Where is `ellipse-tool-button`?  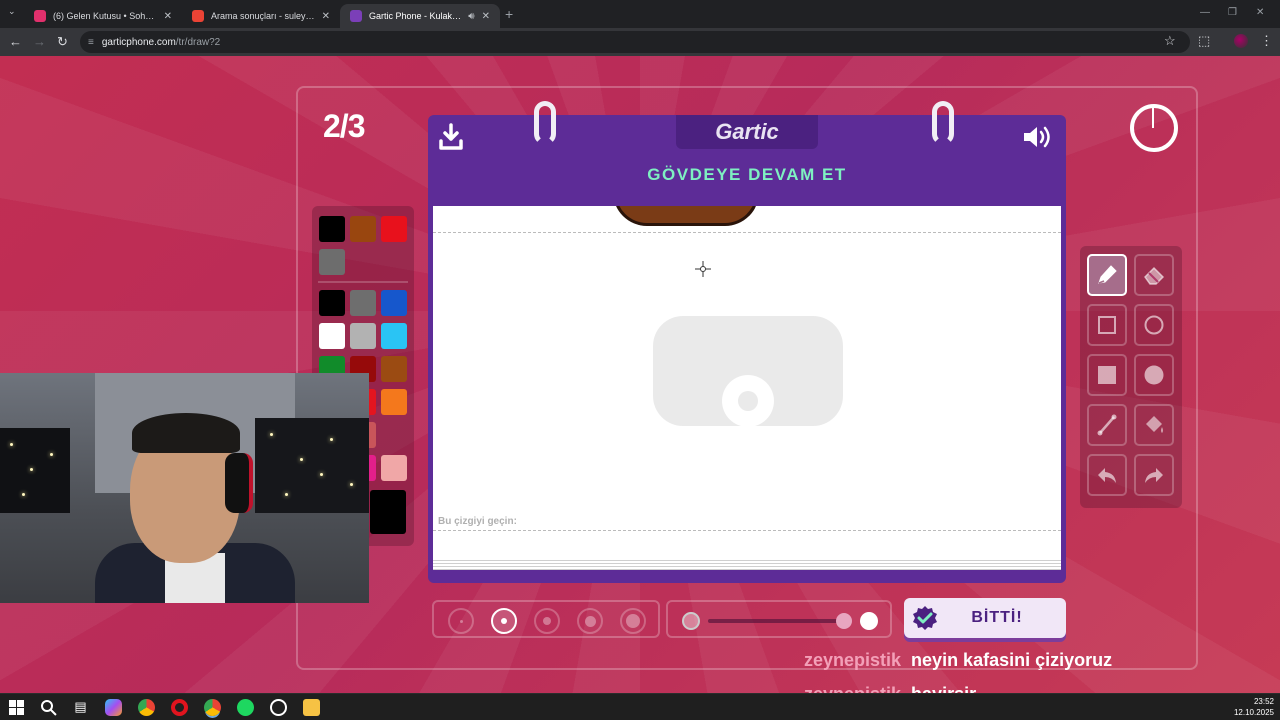
ellipse-tool-button is located at coordinates (1154, 325).